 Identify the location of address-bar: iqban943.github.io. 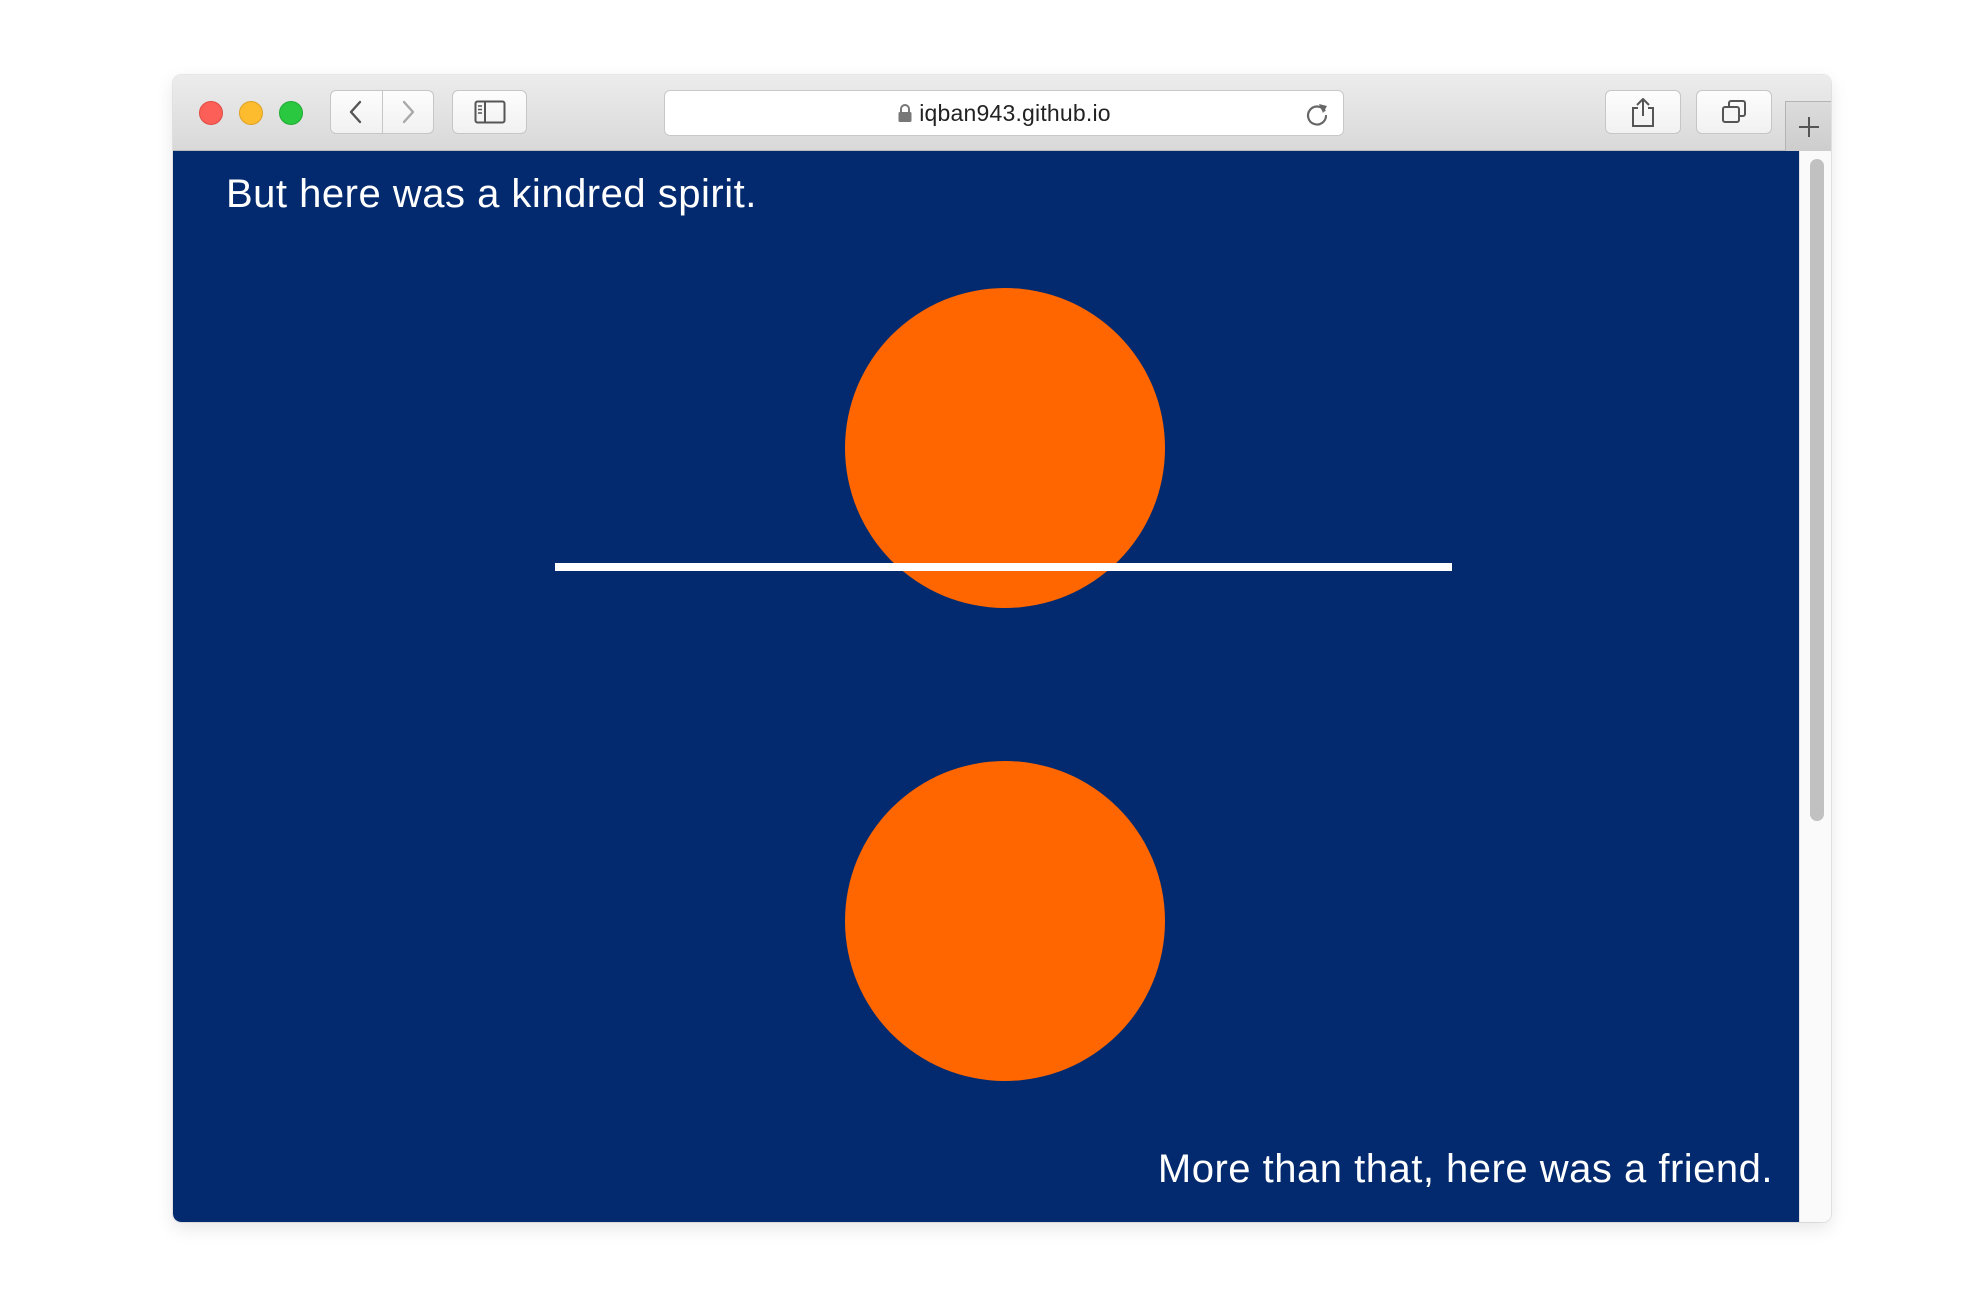
(1004, 113).